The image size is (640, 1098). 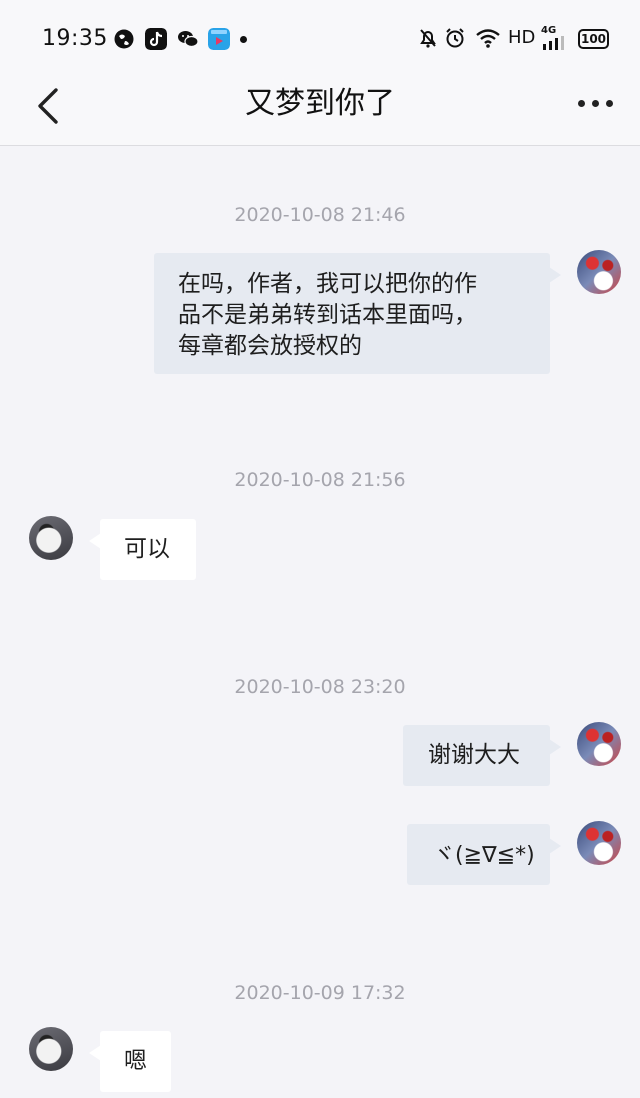 I want to click on signal-icon, so click(x=553, y=43).